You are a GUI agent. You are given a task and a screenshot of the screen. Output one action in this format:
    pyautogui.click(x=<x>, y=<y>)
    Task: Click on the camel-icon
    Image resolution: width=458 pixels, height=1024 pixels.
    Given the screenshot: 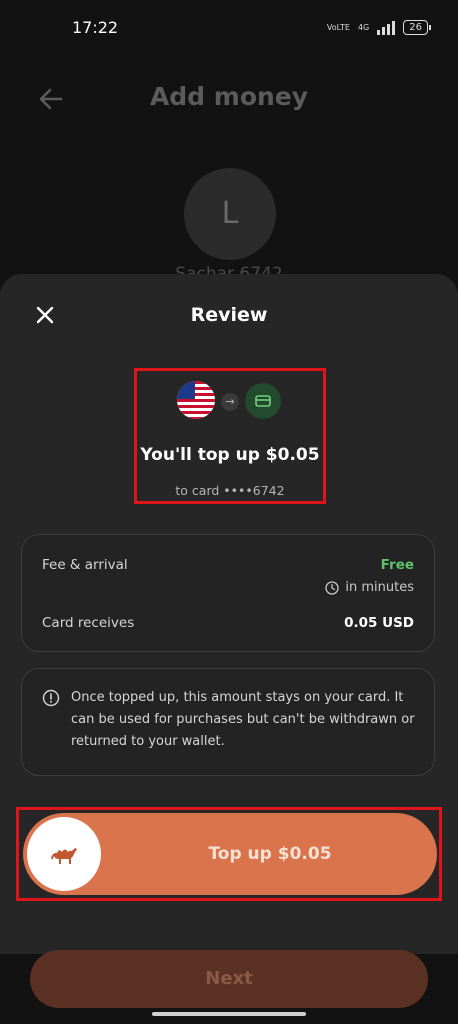 What is the action you would take?
    pyautogui.click(x=64, y=856)
    